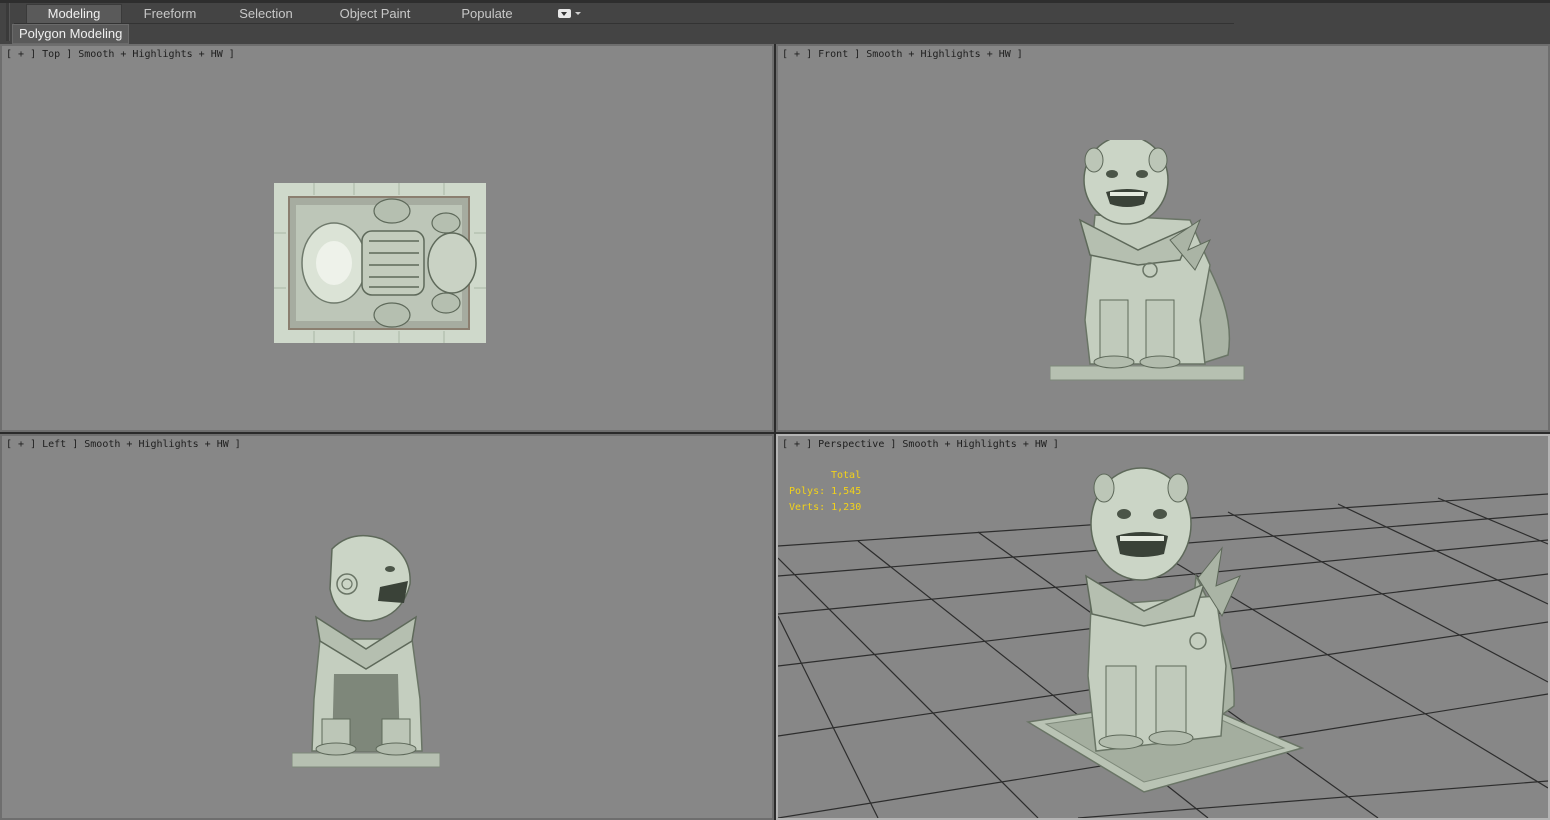  Describe the element at coordinates (366, 651) in the screenshot. I see `statue-left-view` at that location.